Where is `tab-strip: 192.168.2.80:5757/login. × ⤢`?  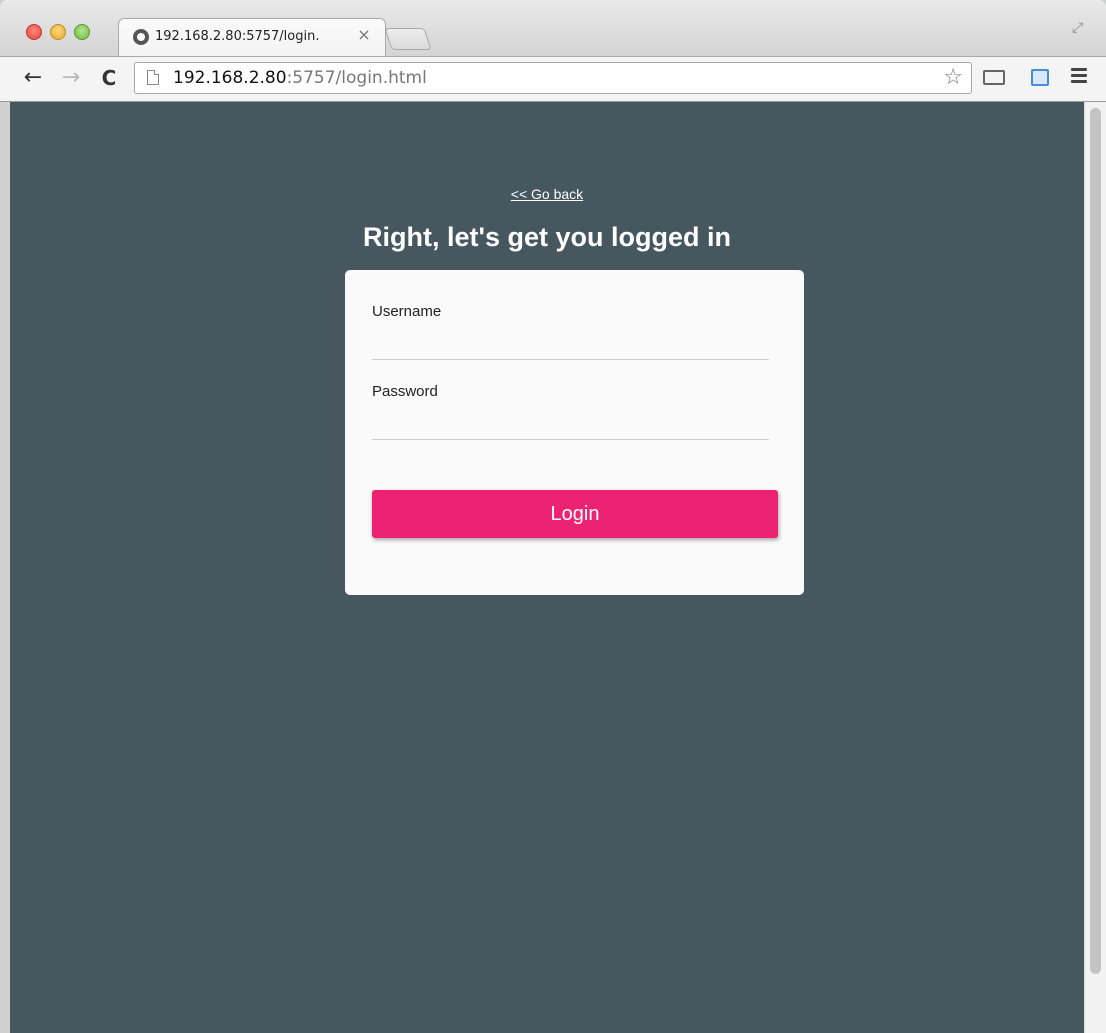
tab-strip: 192.168.2.80:5757/login. × ⤢ is located at coordinates (553, 28).